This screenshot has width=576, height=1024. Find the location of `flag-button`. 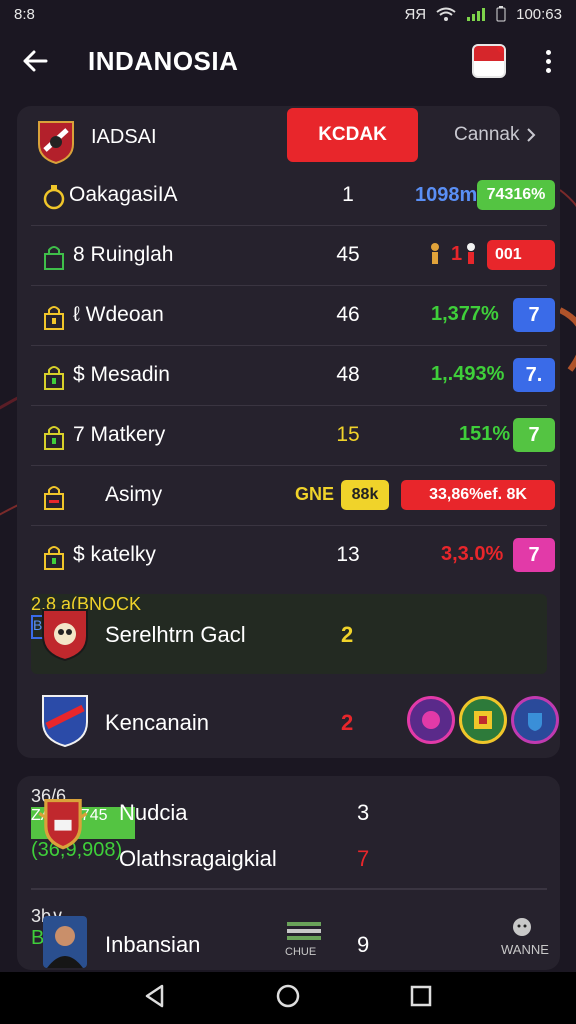

flag-button is located at coordinates (489, 61).